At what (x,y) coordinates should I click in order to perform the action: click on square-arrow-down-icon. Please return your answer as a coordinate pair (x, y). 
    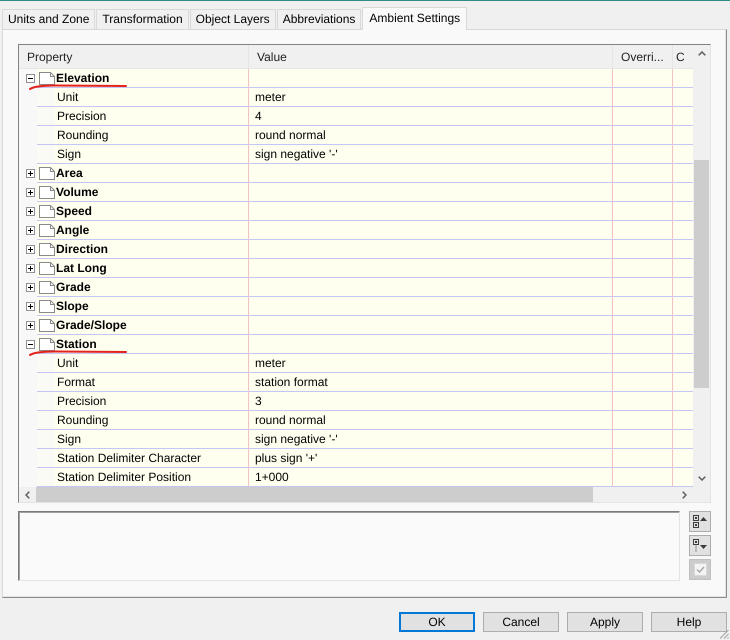
    Looking at the image, I should click on (700, 545).